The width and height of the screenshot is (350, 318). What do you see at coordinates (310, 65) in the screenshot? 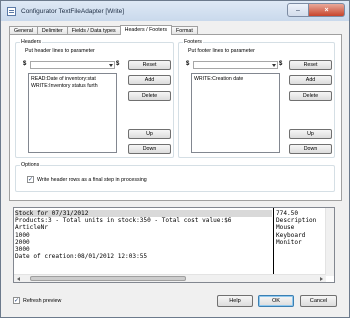
I see `footer-reset-button: Reset` at bounding box center [310, 65].